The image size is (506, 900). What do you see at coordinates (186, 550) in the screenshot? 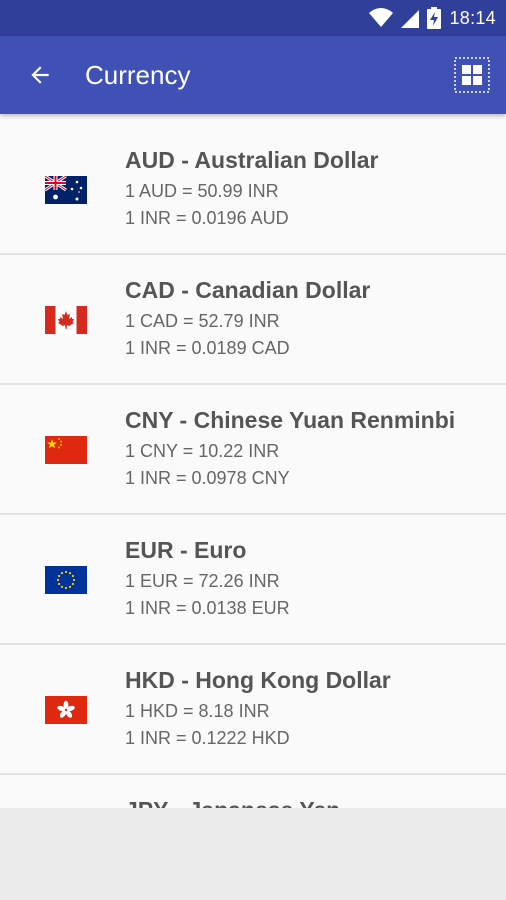
I see `currency-name: EUR - Euro` at bounding box center [186, 550].